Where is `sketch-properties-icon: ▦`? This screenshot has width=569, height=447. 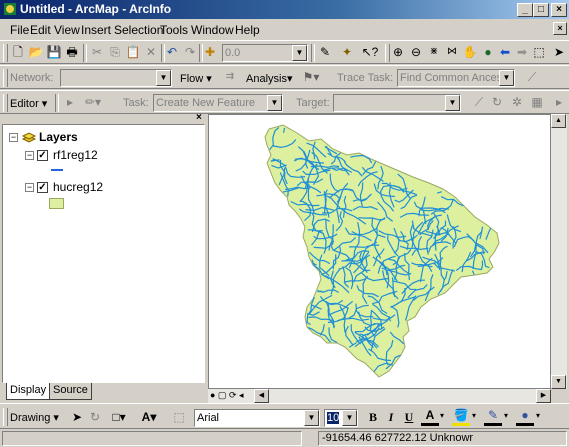
sketch-properties-icon: ▦ is located at coordinates (537, 102).